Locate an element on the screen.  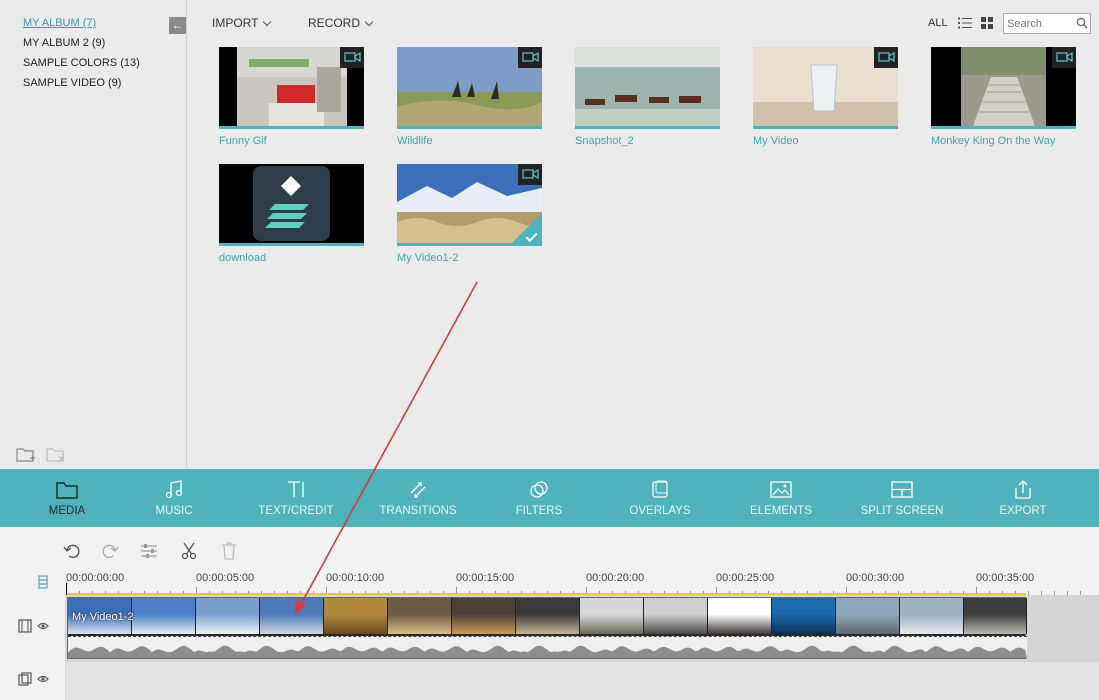
filmora-logo-thumbnail is located at coordinates (291, 203).